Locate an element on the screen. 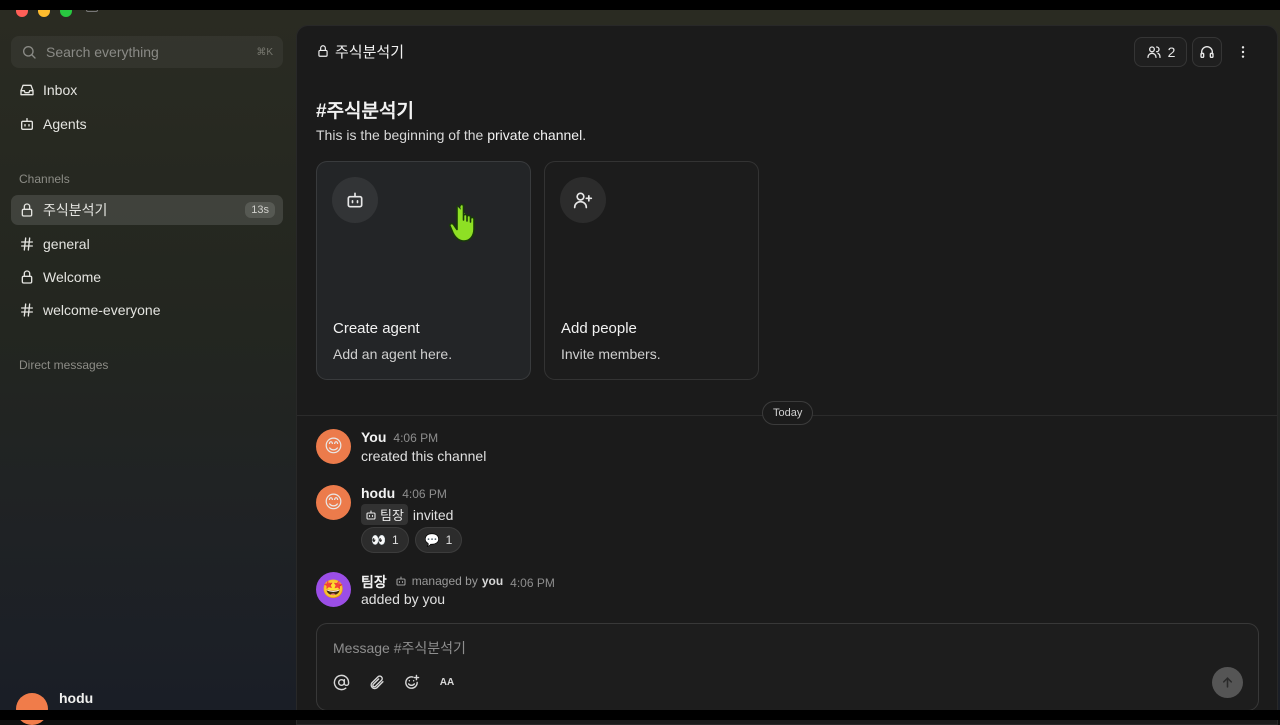  message-composer: Message #주식분석기 AA is located at coordinates (787, 667).